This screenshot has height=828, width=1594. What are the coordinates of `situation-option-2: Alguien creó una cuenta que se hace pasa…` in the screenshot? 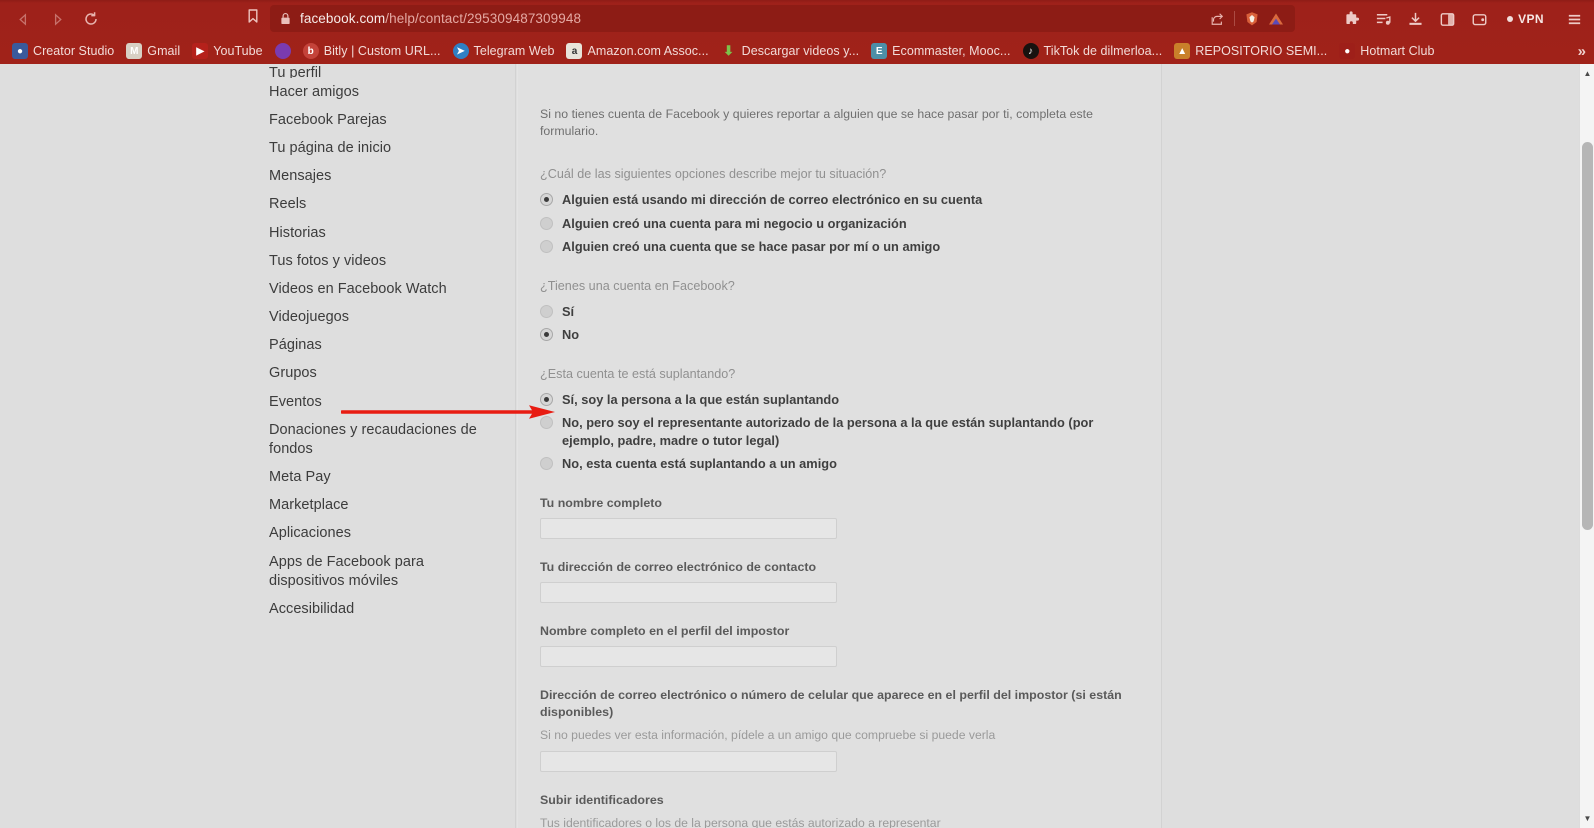 It's located at (839, 247).